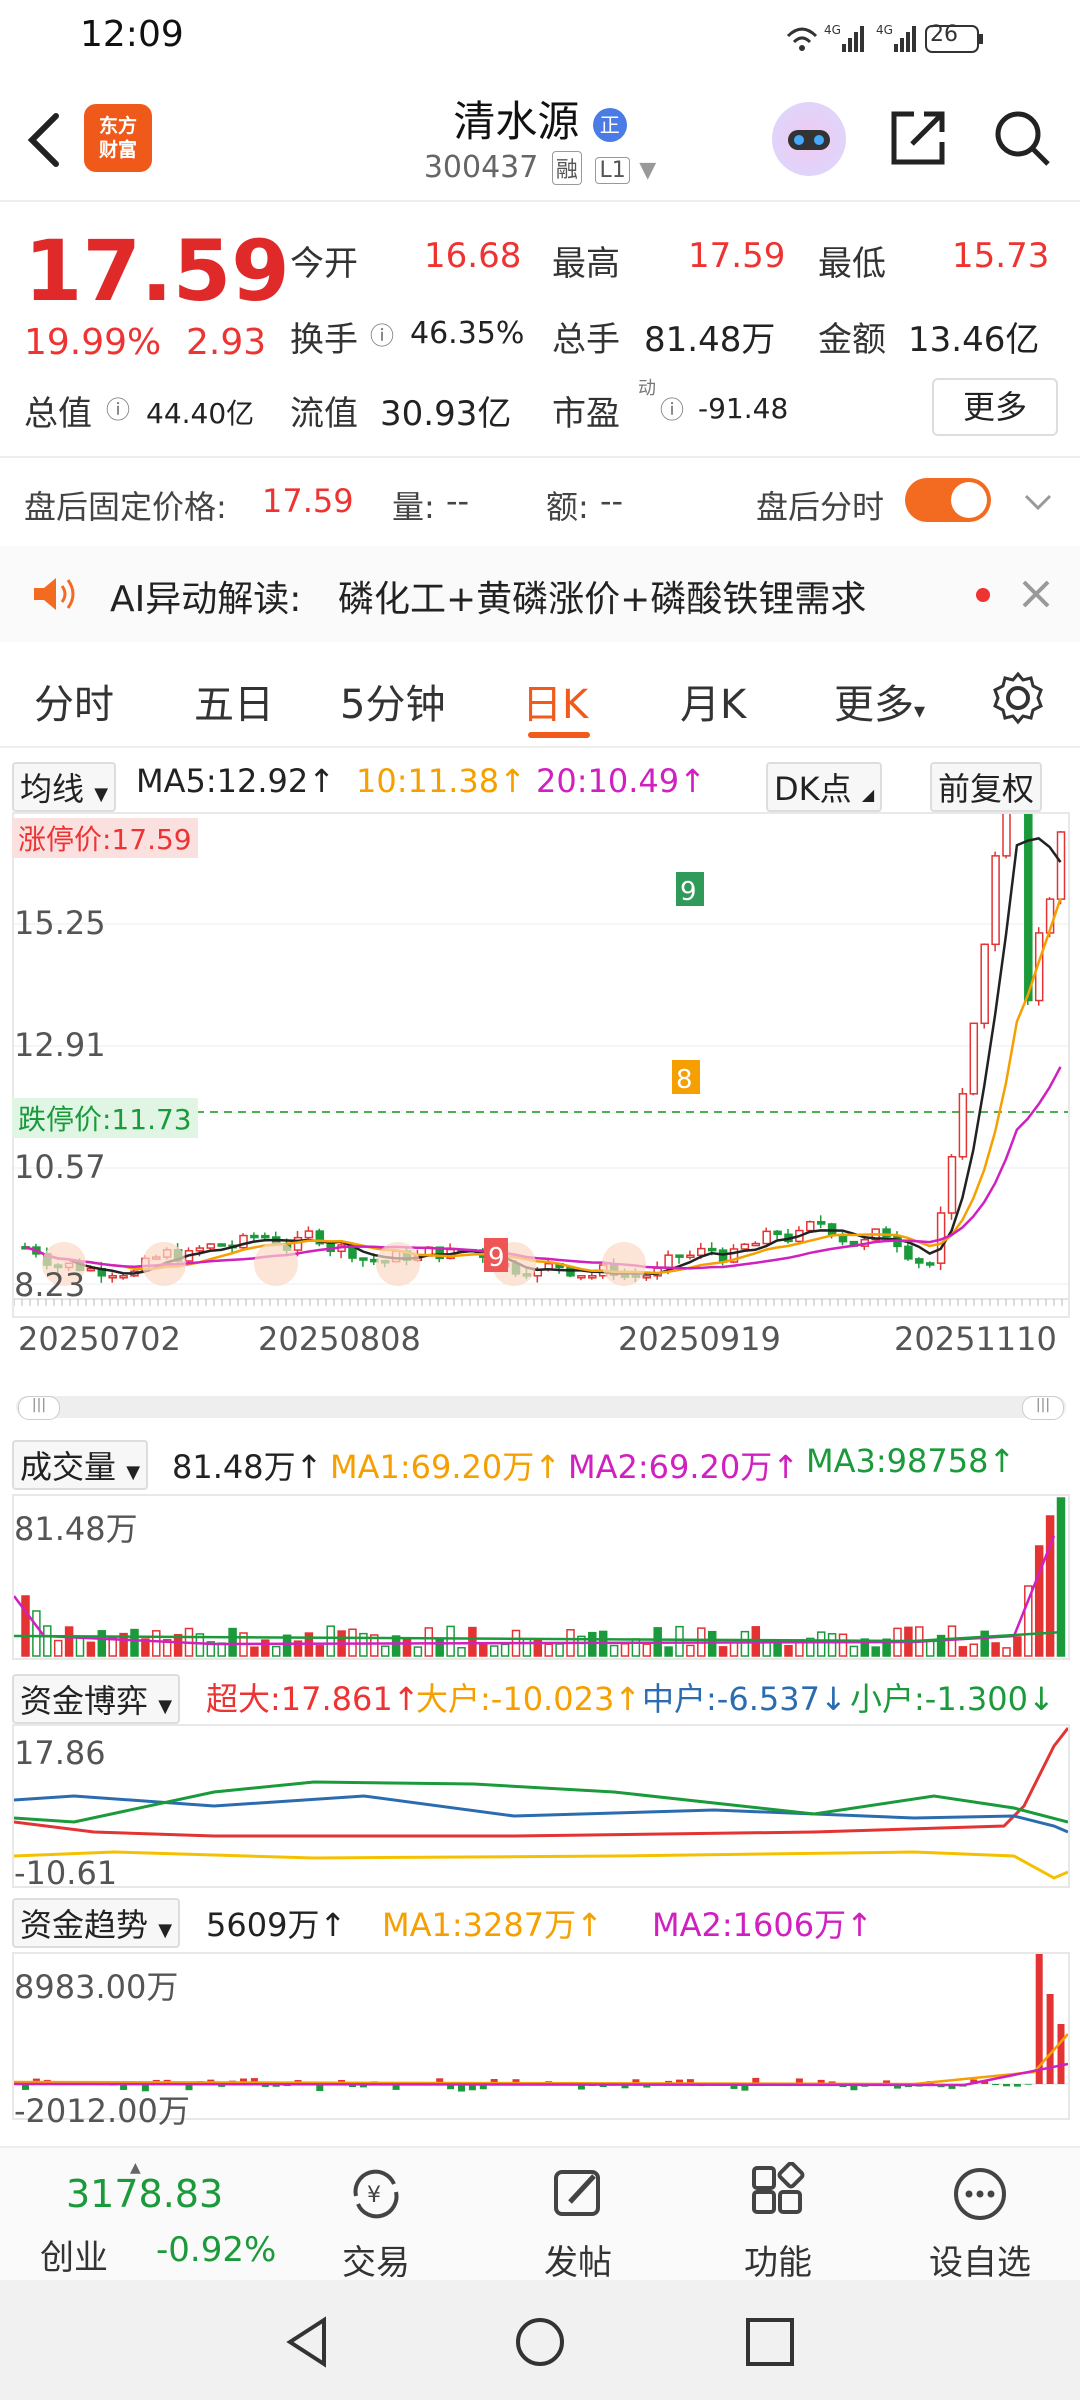 The width and height of the screenshot is (1080, 2400). I want to click on system-nav-bar, so click(540, 2340).